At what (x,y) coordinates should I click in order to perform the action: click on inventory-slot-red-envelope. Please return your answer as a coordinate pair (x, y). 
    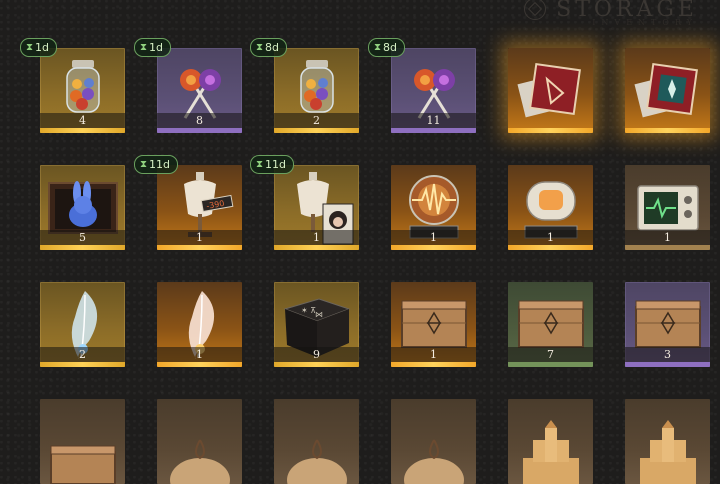
    Looking at the image, I should click on (550, 90).